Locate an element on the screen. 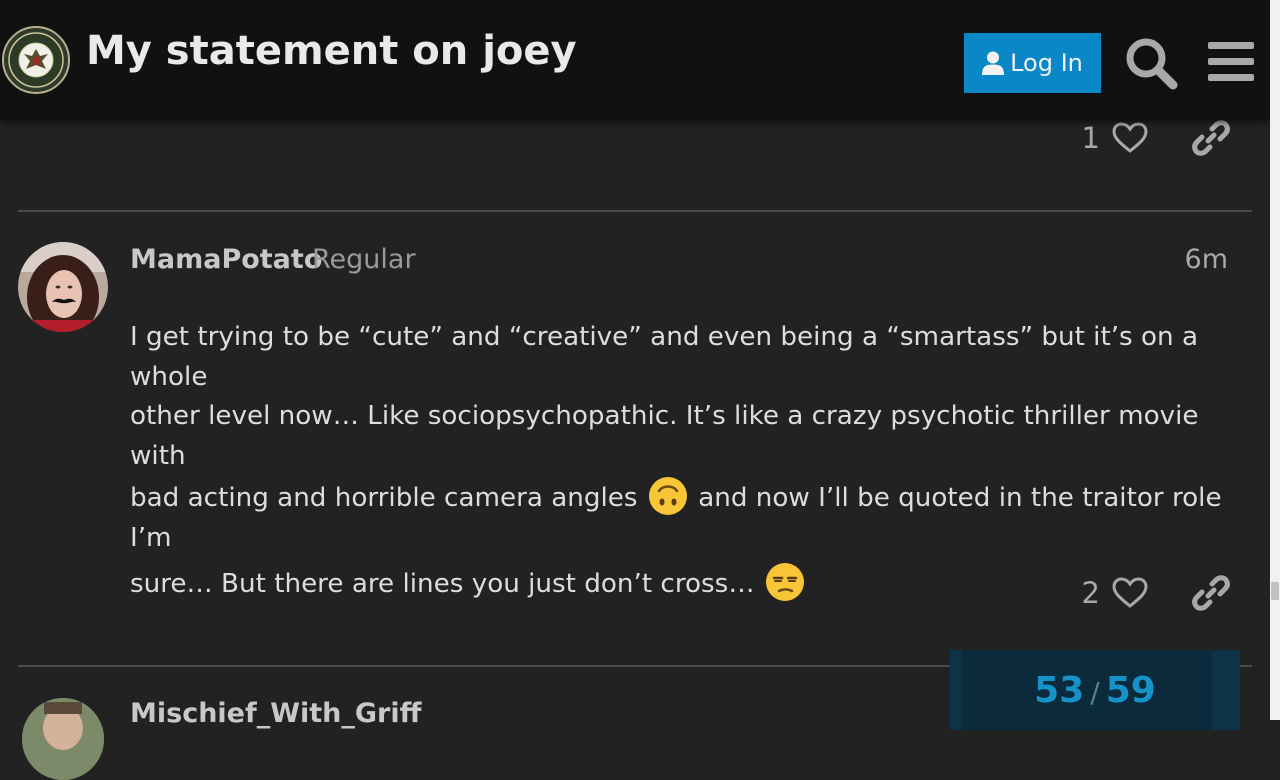  unamused-face-icon is located at coordinates (784, 582).